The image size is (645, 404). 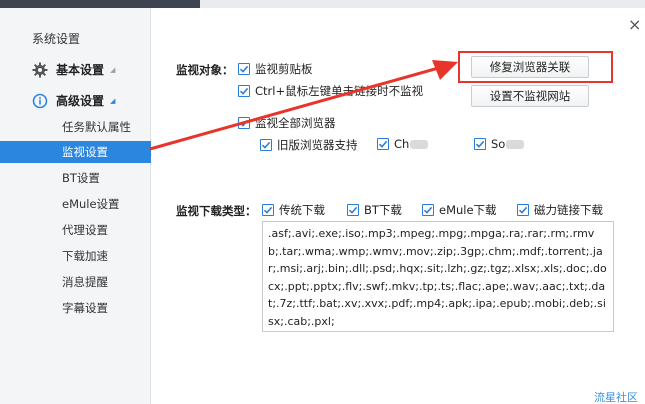 What do you see at coordinates (339, 91) in the screenshot?
I see `checkbox-label: Ctrl+鼠标左键单击链接时不监视` at bounding box center [339, 91].